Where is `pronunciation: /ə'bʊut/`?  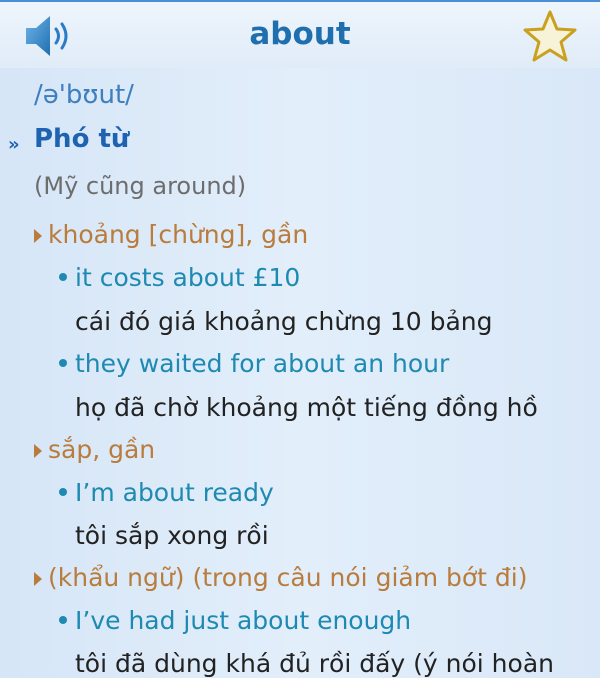 pronunciation: /ə'bʊut/ is located at coordinates (84, 95).